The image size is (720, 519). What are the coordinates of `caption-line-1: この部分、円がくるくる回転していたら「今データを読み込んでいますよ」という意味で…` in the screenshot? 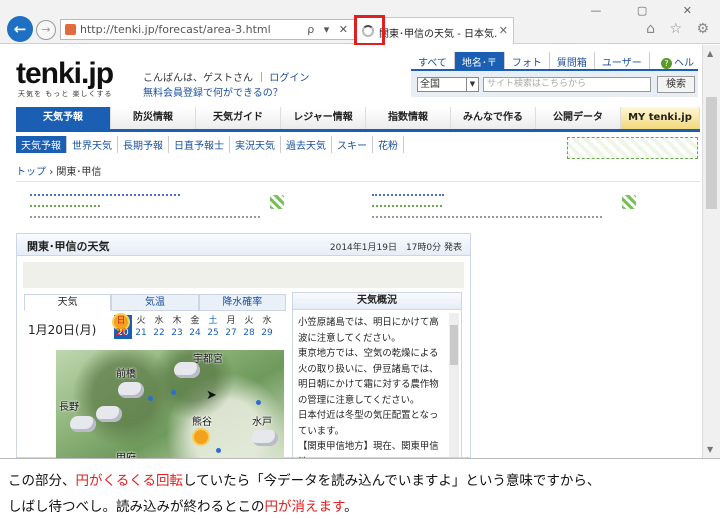 It's located at (304, 481).